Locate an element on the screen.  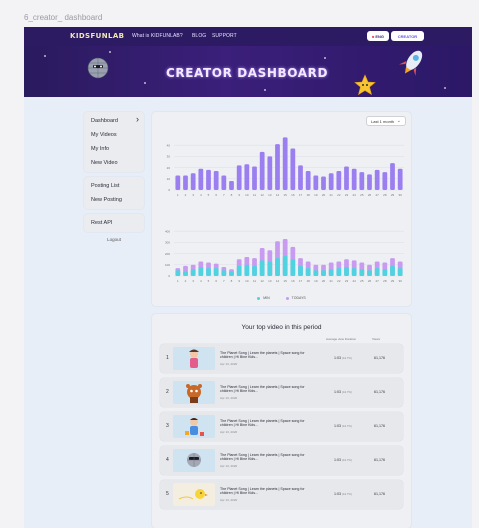
creator-button: CREATOR is located at coordinates (407, 36).